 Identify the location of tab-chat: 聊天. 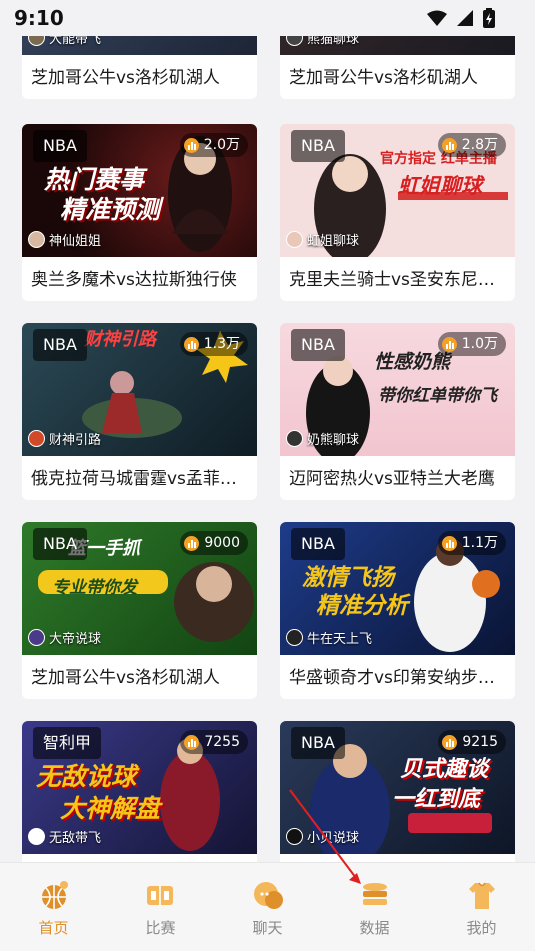
(267, 907).